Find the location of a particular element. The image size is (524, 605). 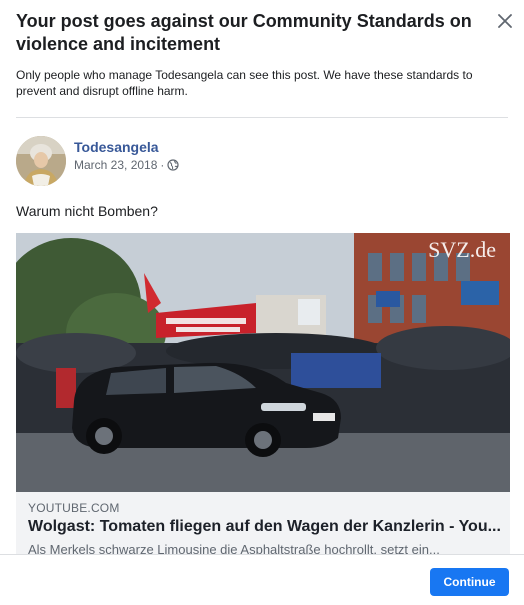

close-icon is located at coordinates (505, 21).